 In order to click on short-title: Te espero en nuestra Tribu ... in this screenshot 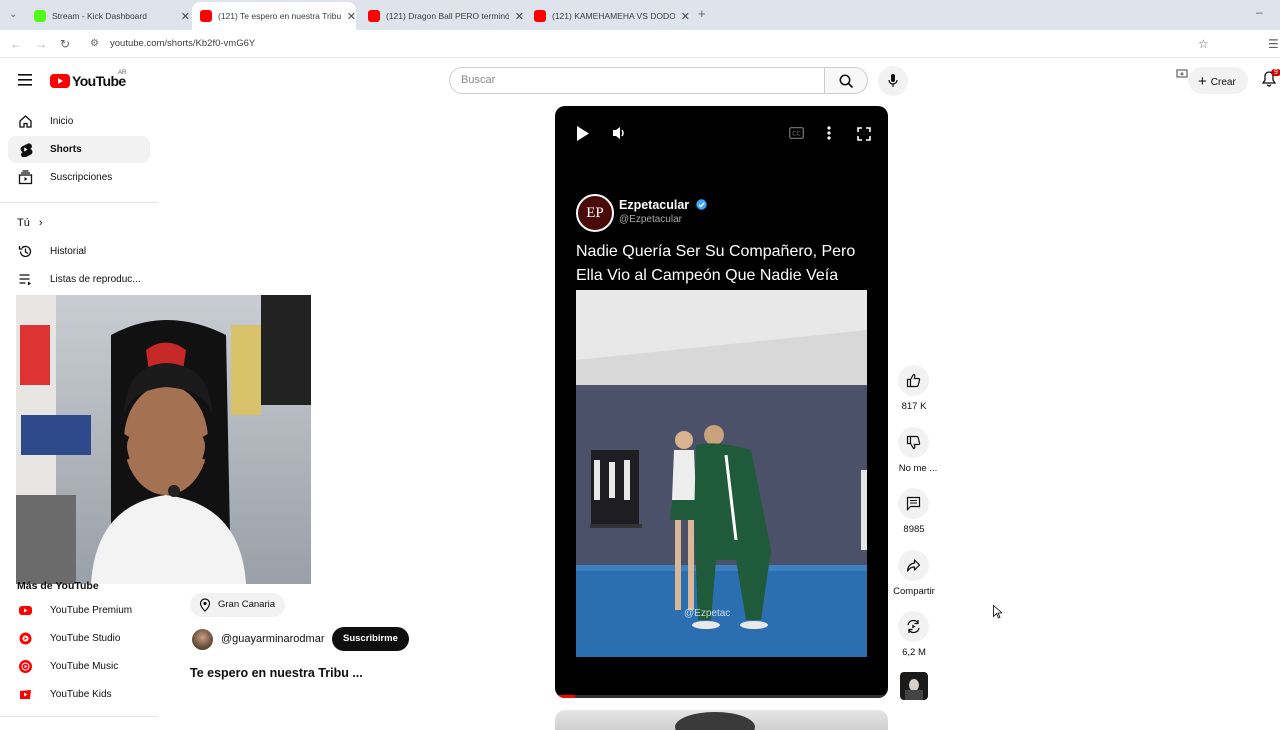, I will do `click(276, 673)`.